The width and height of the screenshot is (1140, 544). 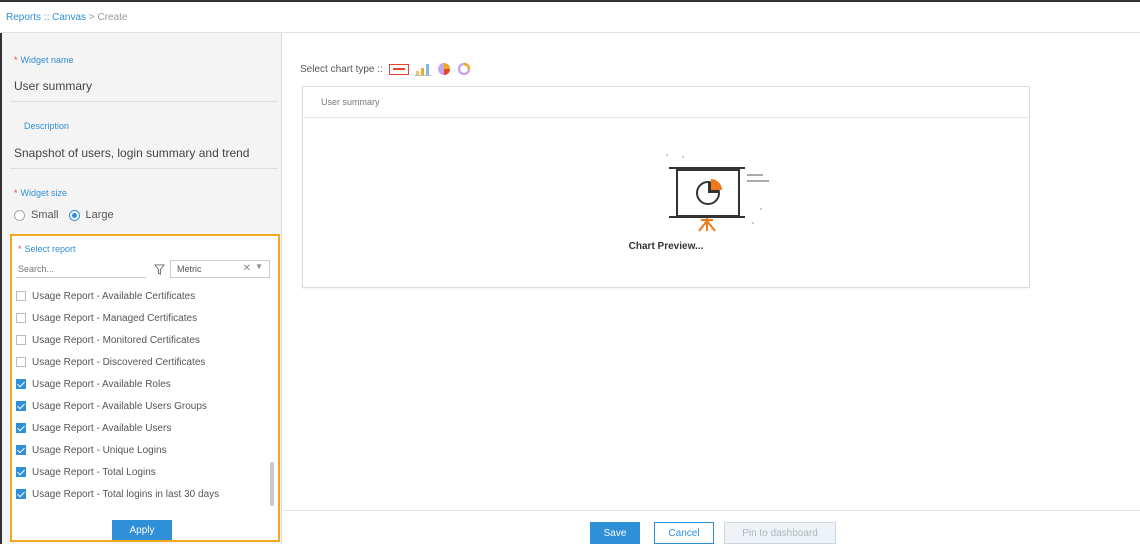 I want to click on report-label: Usage Report - Available Users, so click(x=102, y=428).